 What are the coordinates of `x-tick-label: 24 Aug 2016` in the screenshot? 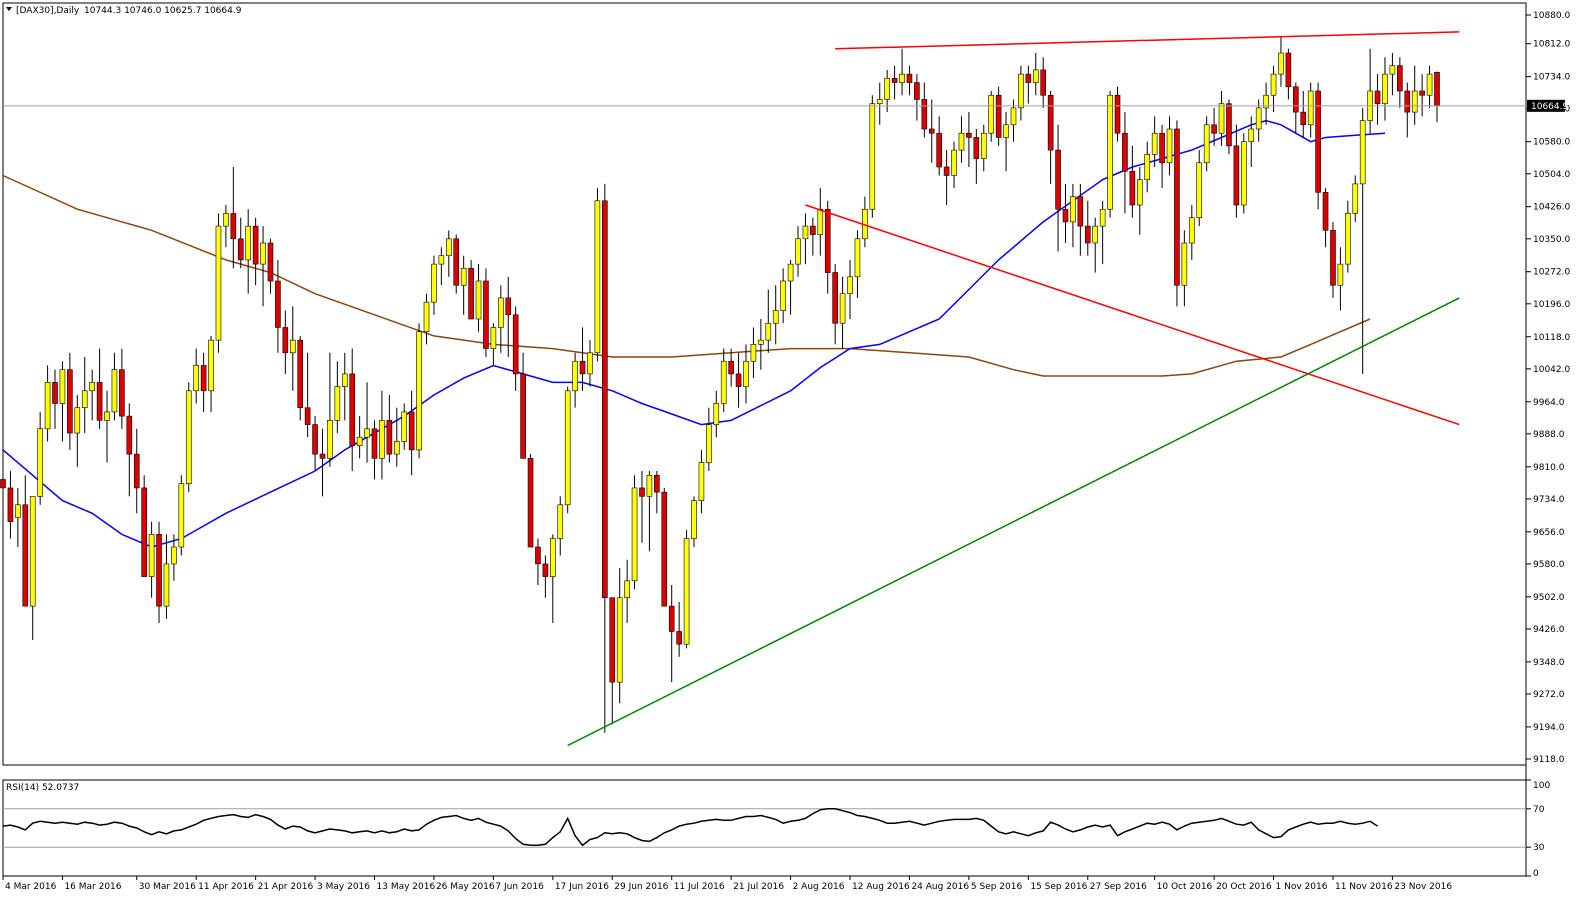 It's located at (940, 887).